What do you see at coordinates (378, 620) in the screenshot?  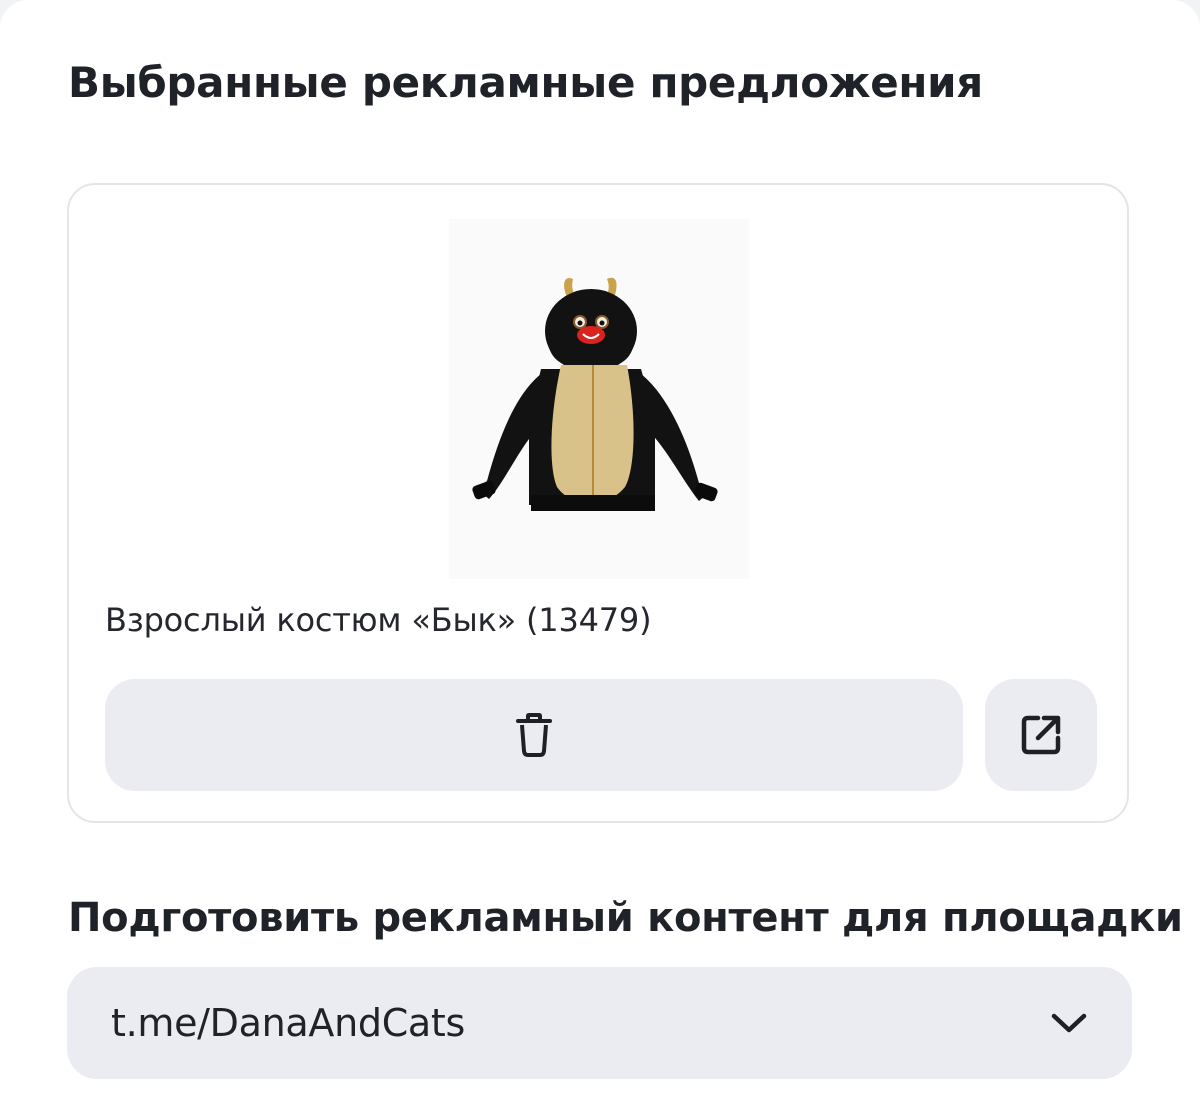 I see `product-title: Взрослый костюм «Бык» (13479)` at bounding box center [378, 620].